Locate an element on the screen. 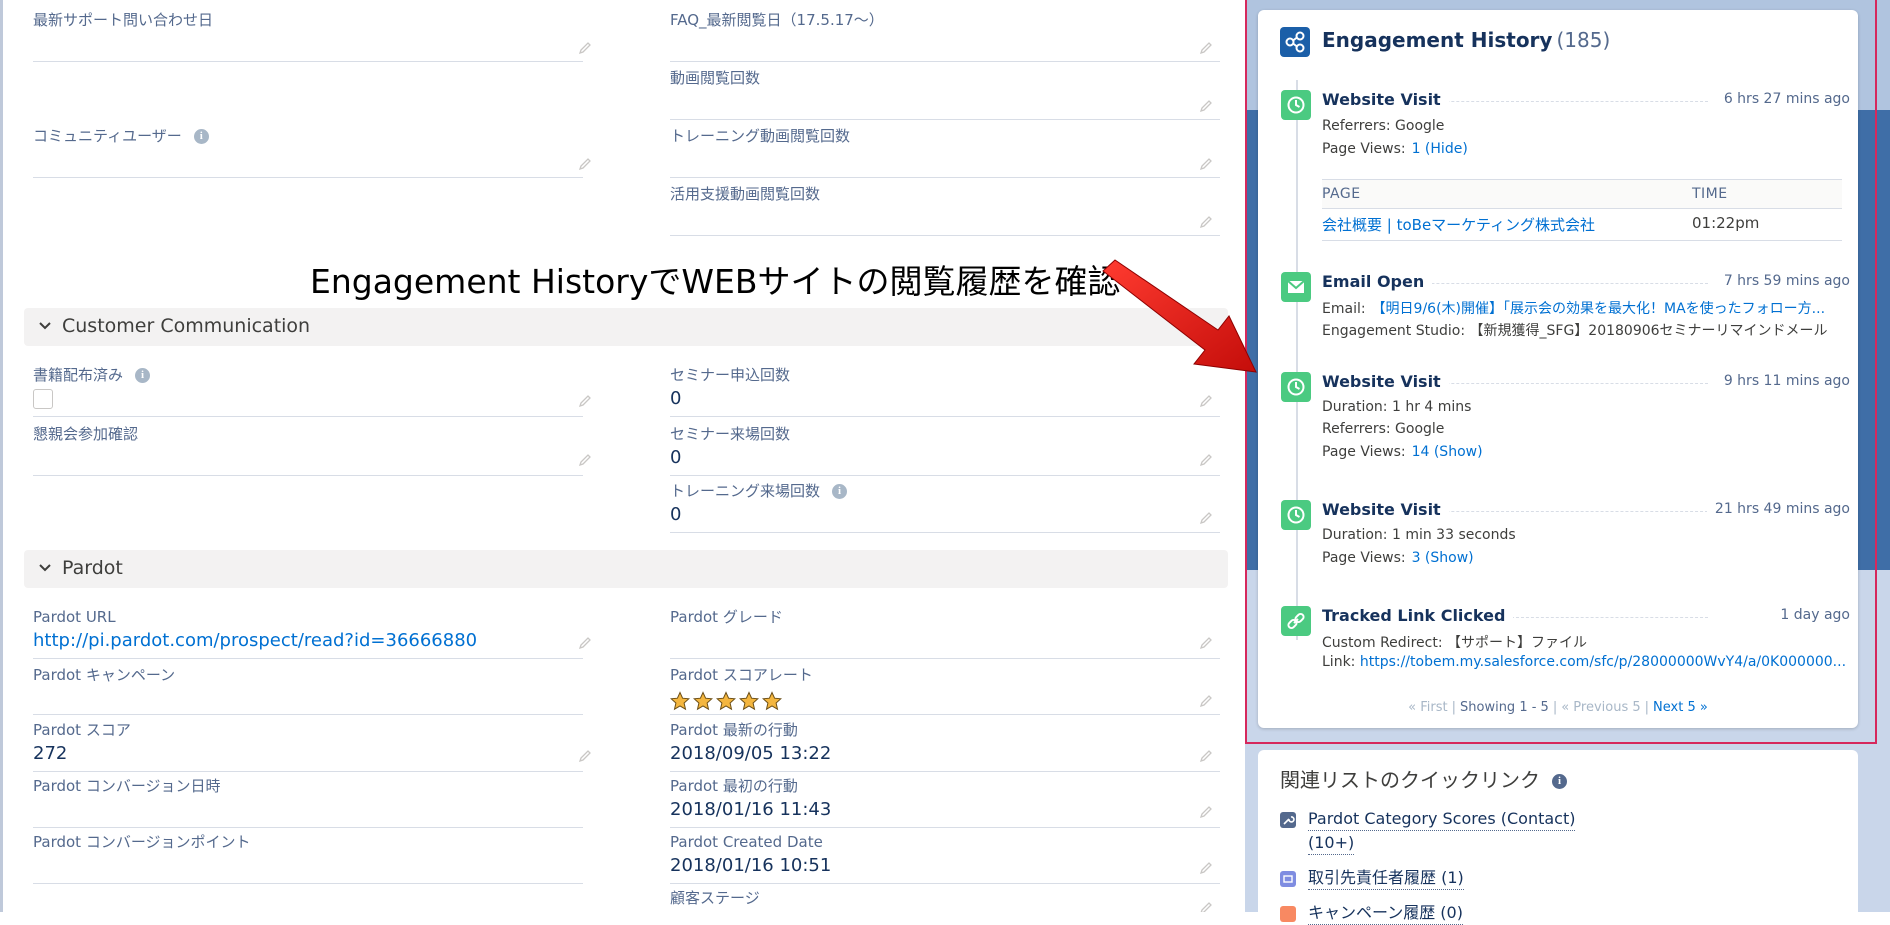  field-label: 顧客ステージ is located at coordinates (715, 898).